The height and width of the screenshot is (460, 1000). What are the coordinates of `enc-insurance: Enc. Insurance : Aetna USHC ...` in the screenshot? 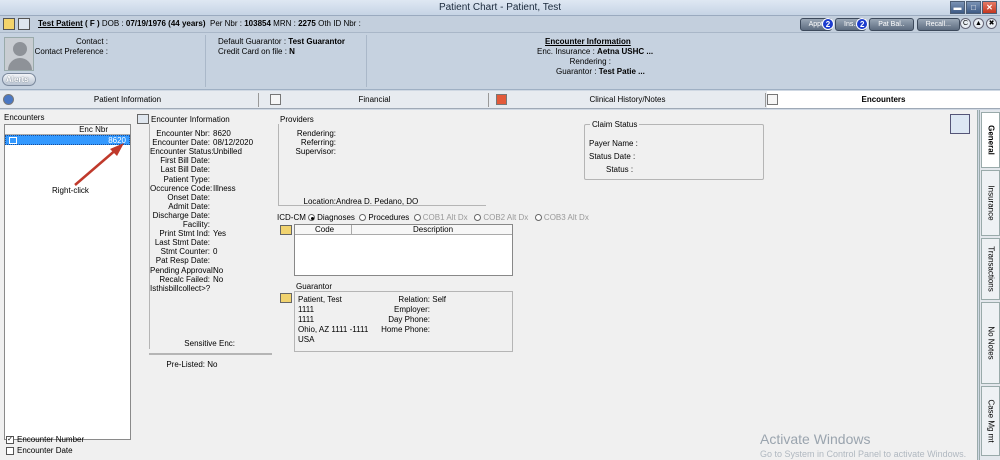 It's located at (595, 51).